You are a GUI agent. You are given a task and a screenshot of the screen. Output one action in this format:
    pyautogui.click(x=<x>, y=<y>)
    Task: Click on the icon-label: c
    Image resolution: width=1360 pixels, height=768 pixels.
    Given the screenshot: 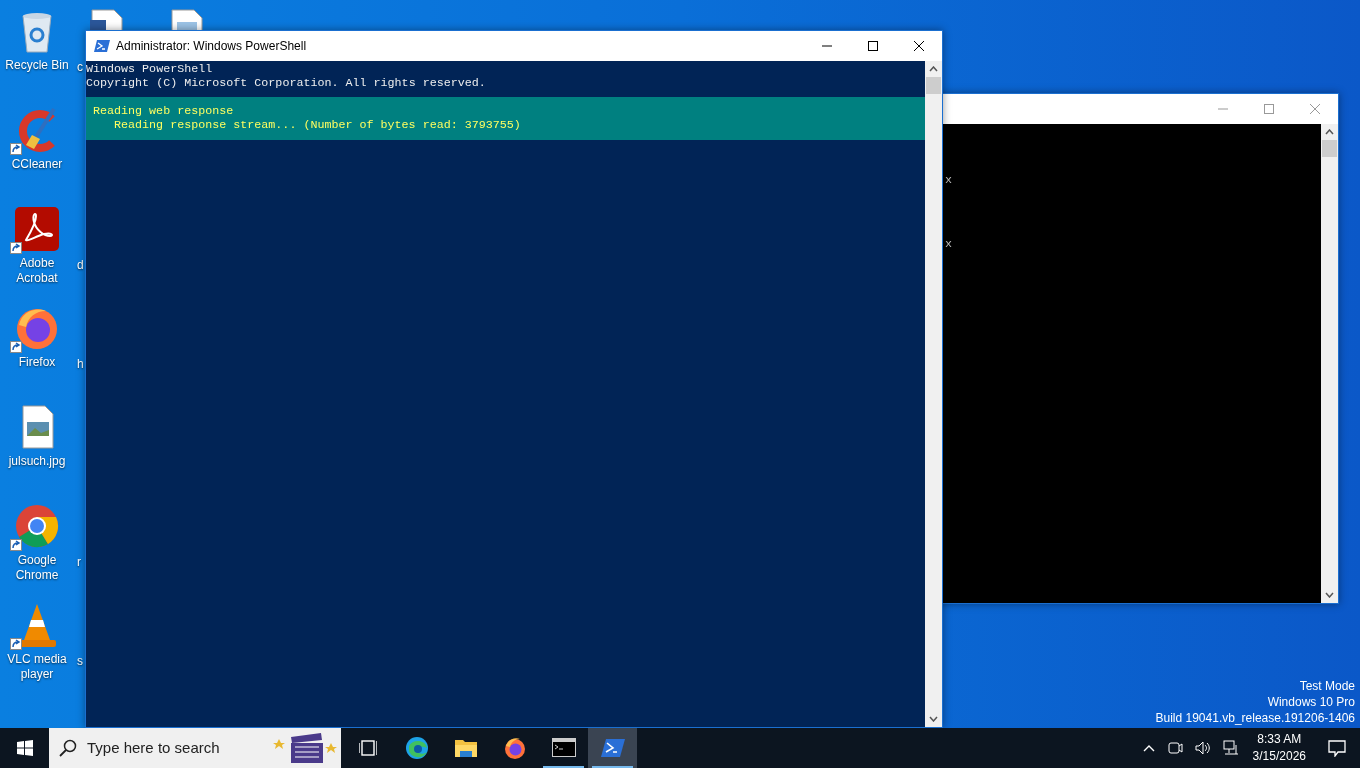 What is the action you would take?
    pyautogui.click(x=80, y=67)
    